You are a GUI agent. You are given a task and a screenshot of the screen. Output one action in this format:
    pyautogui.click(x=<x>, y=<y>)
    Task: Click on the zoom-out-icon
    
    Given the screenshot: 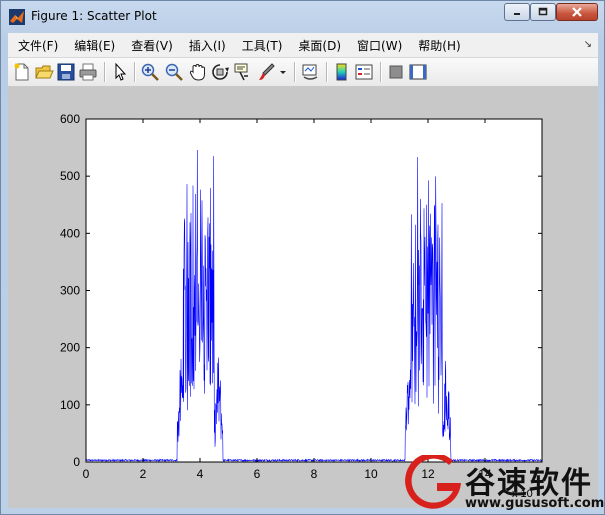 What is the action you would take?
    pyautogui.click(x=174, y=72)
    